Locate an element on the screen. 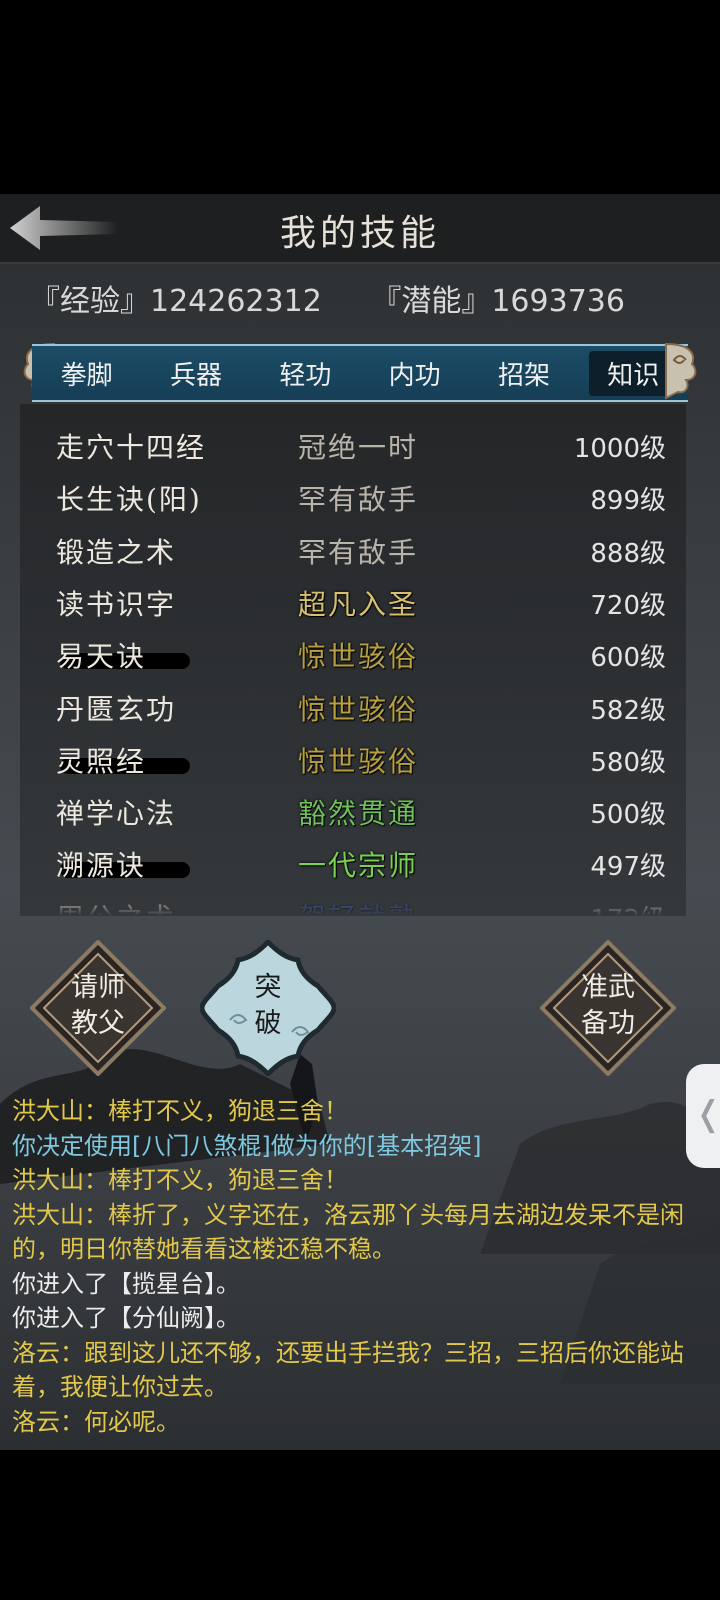 This screenshot has height=1600, width=720. log-line: 你进入了【分仙阙】。 is located at coordinates (126, 1318).